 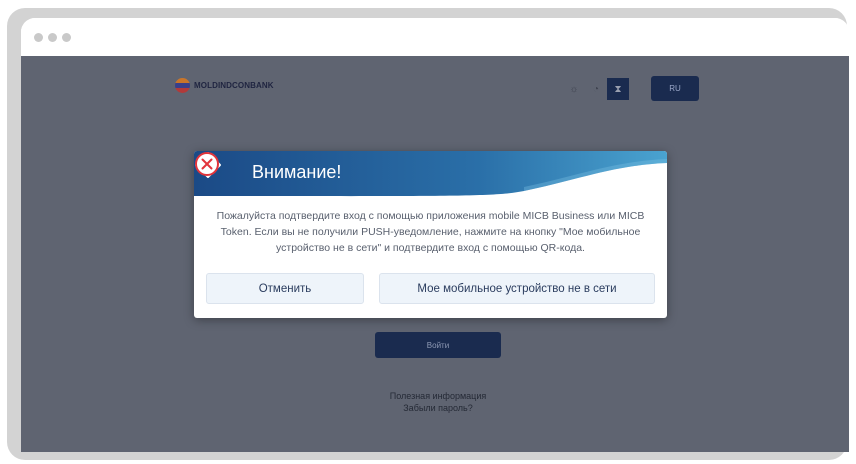 I want to click on theme-switcher: ☼ ◔ ⧗, so click(x=596, y=89).